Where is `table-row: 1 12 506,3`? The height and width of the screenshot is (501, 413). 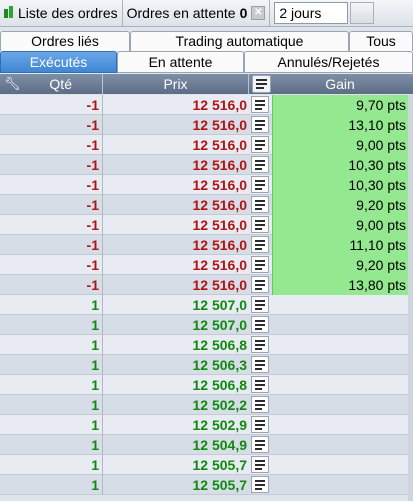
table-row: 1 12 506,3 is located at coordinates (206, 365).